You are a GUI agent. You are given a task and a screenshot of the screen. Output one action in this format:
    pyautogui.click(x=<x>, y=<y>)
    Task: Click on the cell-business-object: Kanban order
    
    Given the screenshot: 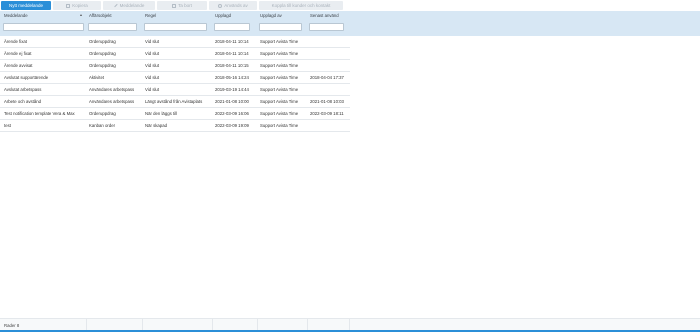 What is the action you would take?
    pyautogui.click(x=102, y=126)
    